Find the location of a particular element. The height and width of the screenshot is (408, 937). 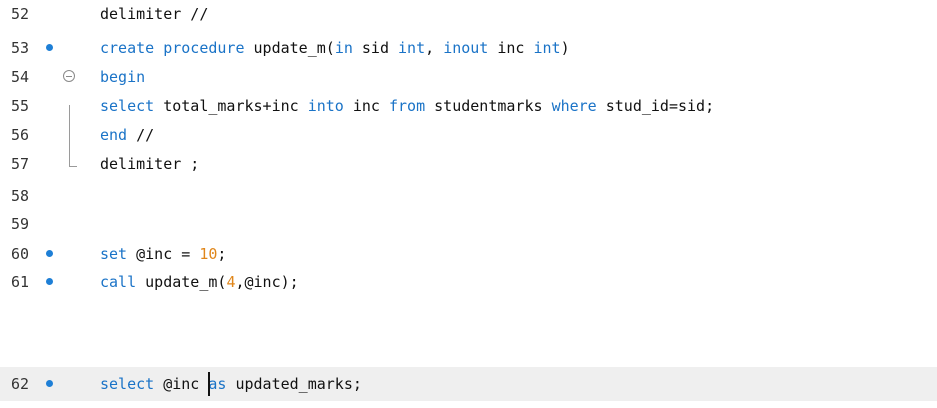

sql-text: ) is located at coordinates (565, 48).